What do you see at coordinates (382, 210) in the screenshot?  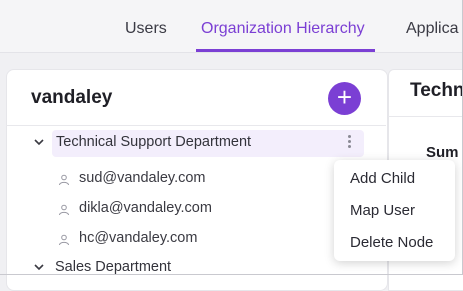 I see `menu-item-map-user: Map User` at bounding box center [382, 210].